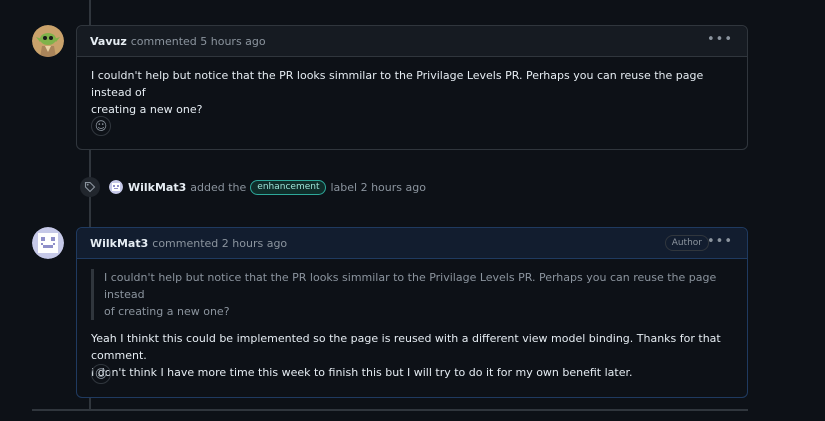 The width and height of the screenshot is (825, 421). Describe the element at coordinates (390, 410) in the screenshot. I see `timeline-divider` at that location.